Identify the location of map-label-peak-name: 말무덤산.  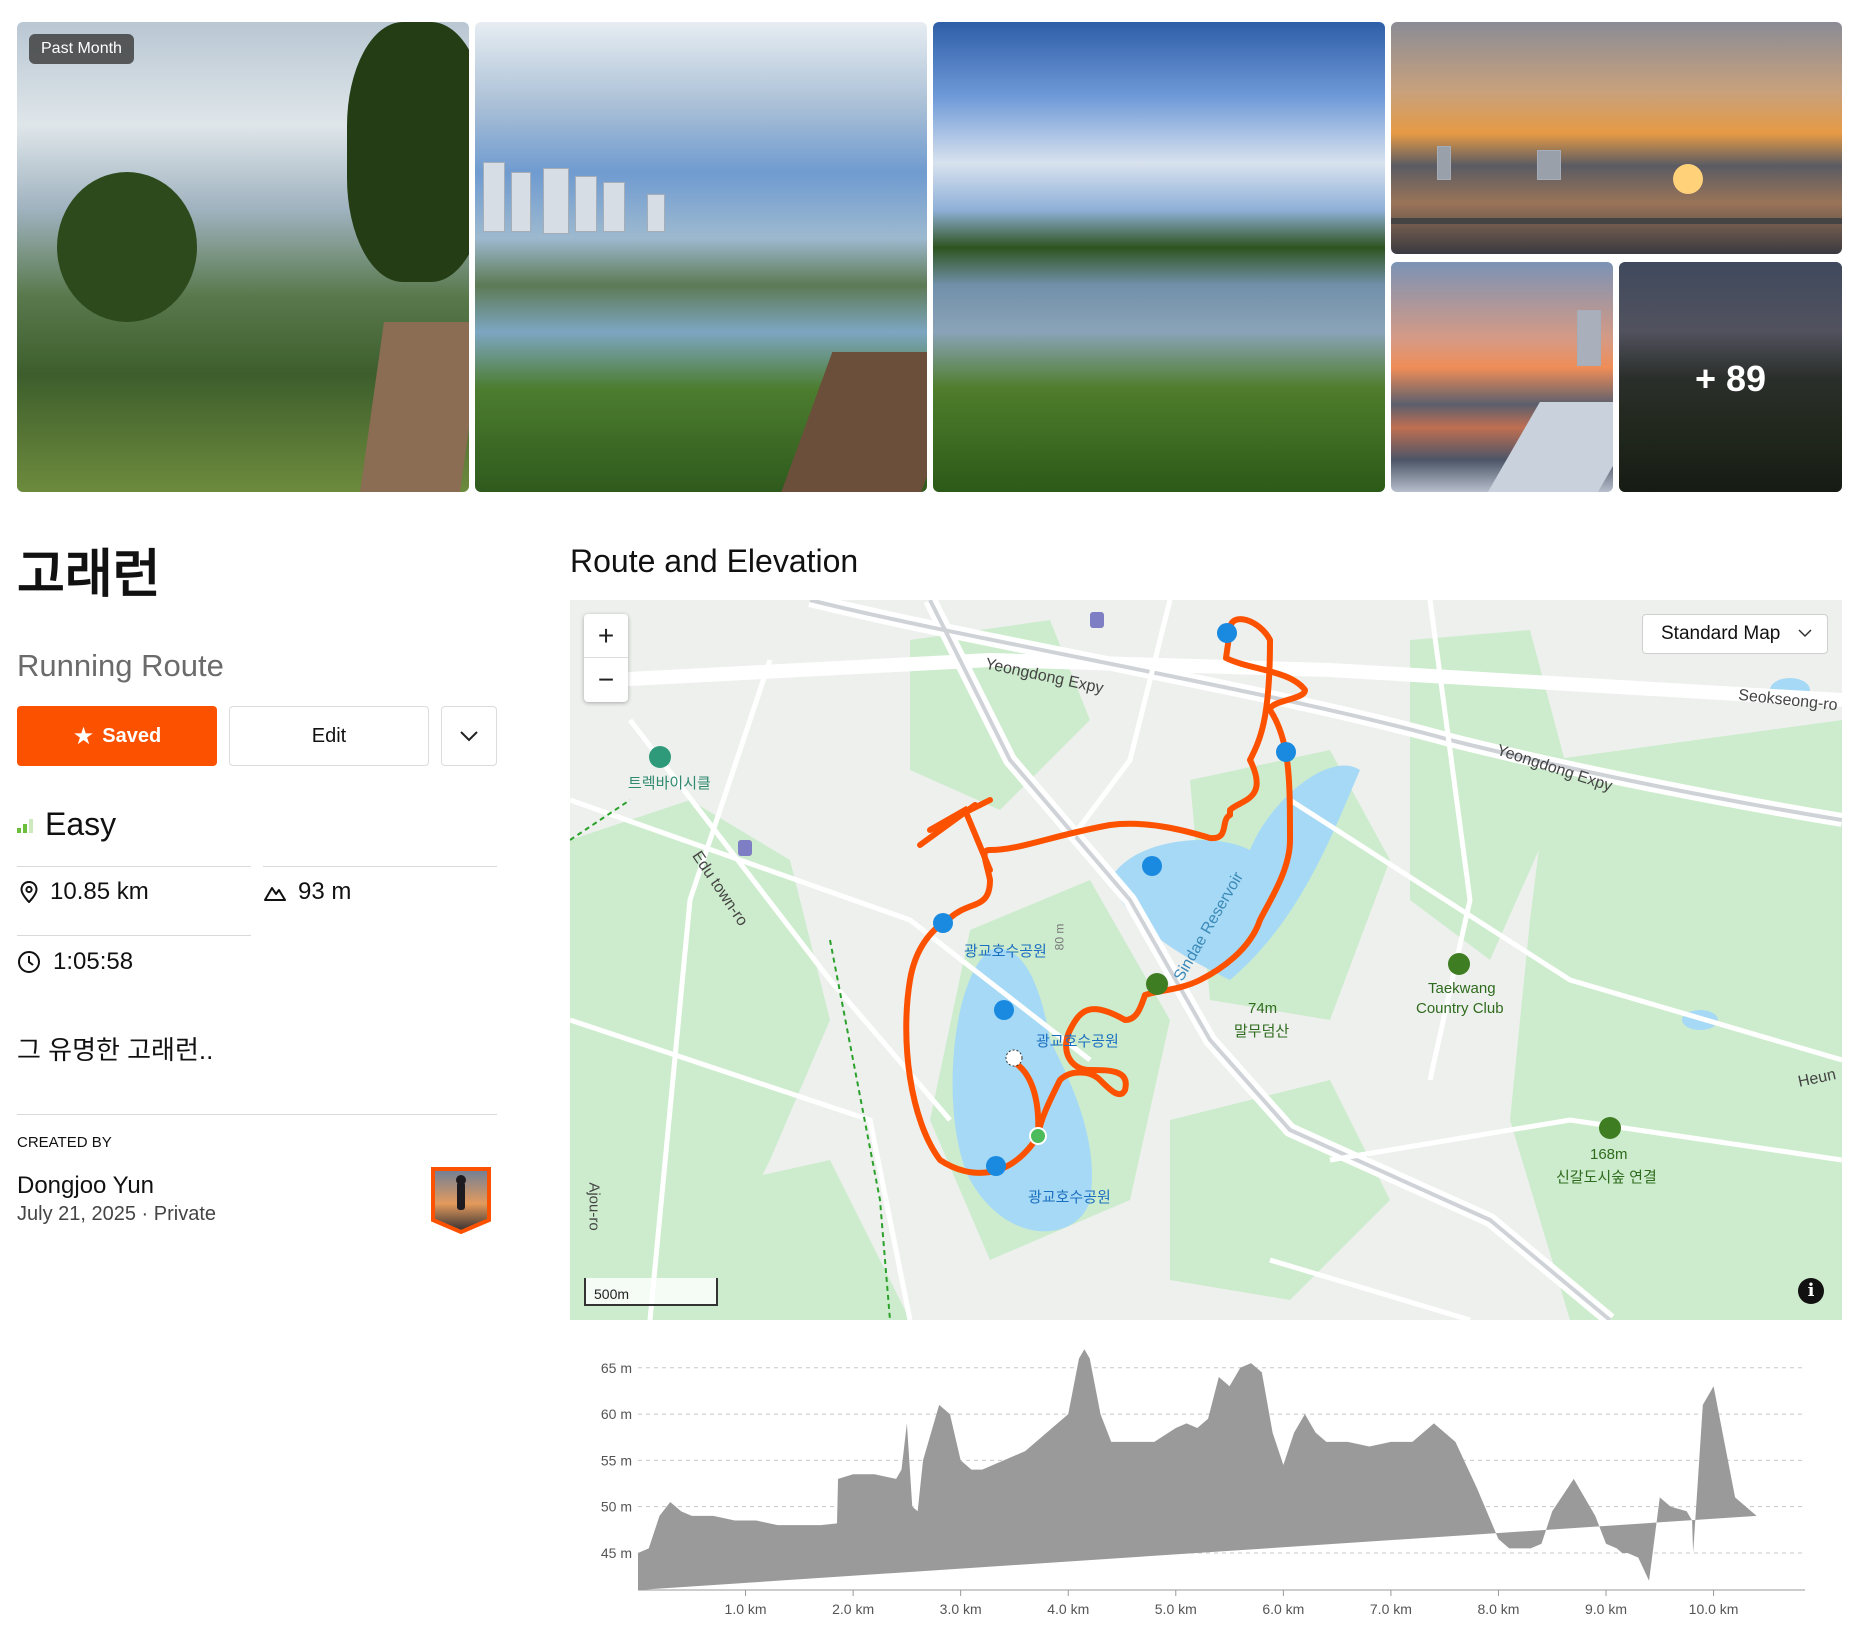
(1262, 1031).